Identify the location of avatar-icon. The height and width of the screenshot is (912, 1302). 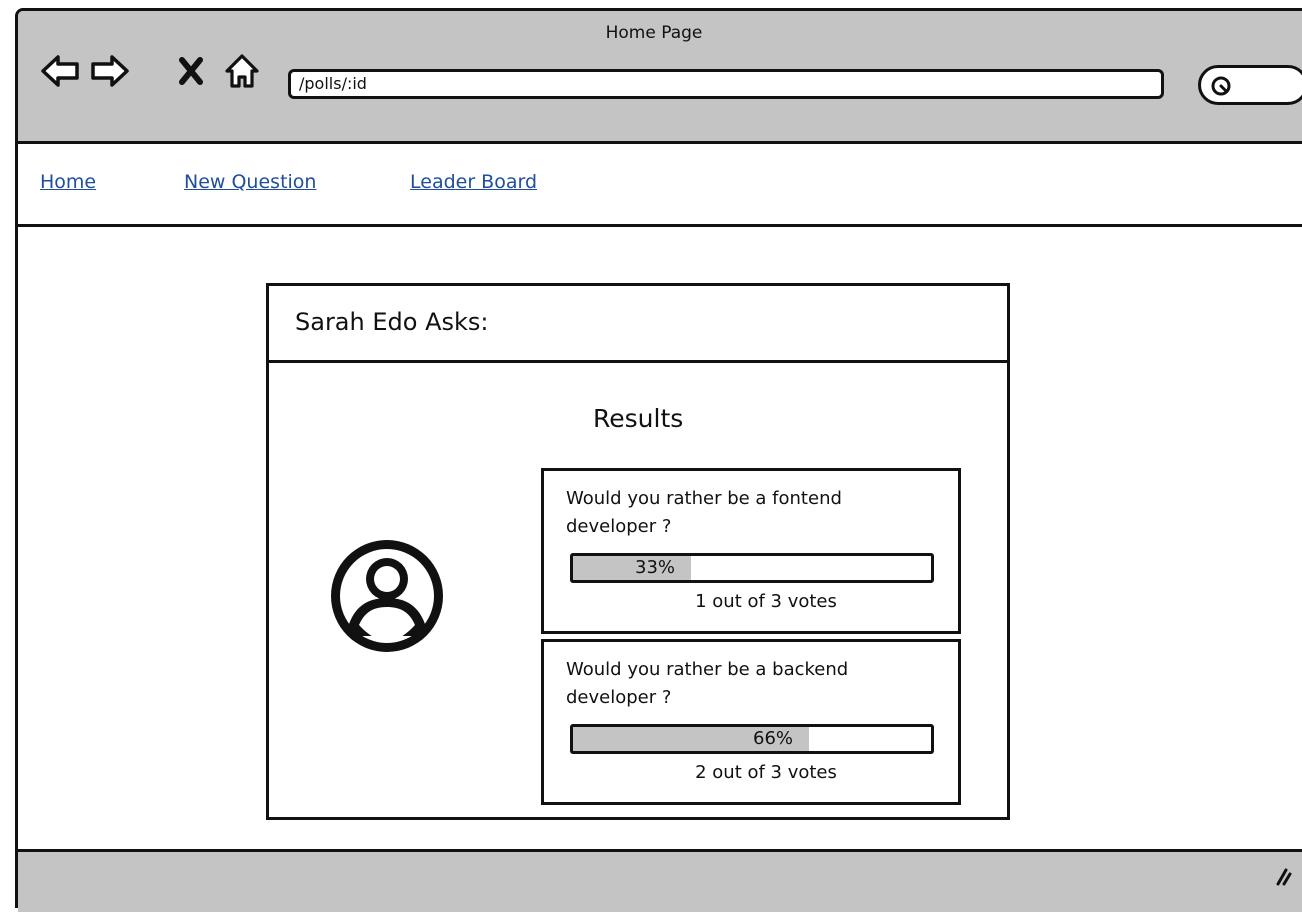
(387, 596).